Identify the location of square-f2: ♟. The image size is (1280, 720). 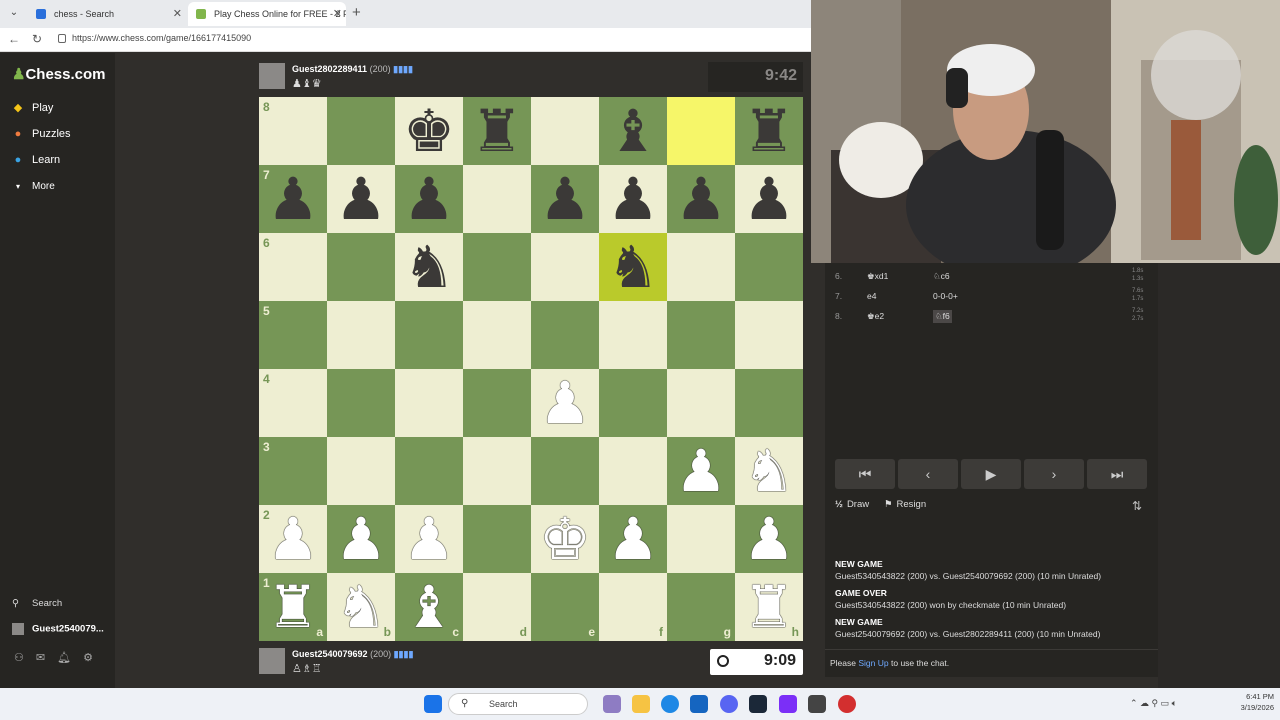
(633, 539).